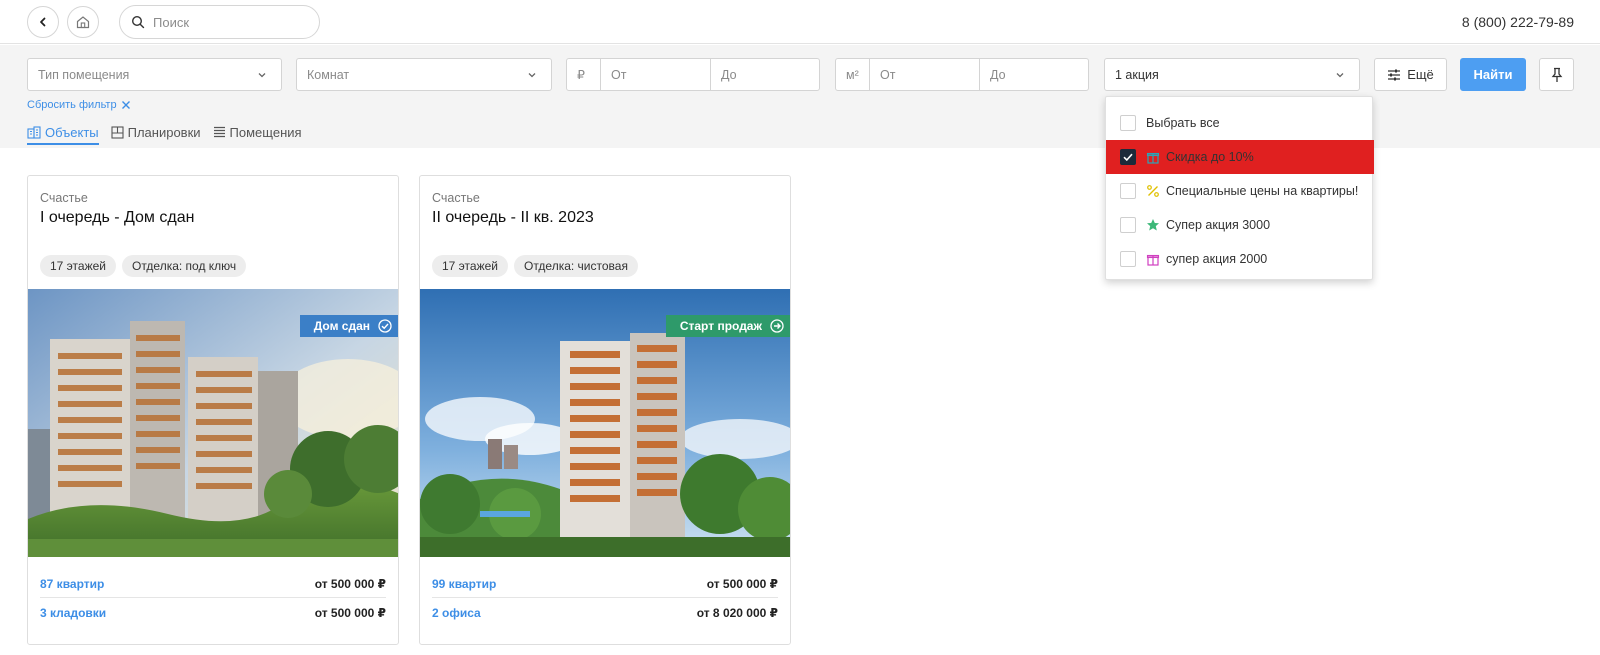 The width and height of the screenshot is (1600, 655). What do you see at coordinates (1493, 74) in the screenshot?
I see `find-button: Найти` at bounding box center [1493, 74].